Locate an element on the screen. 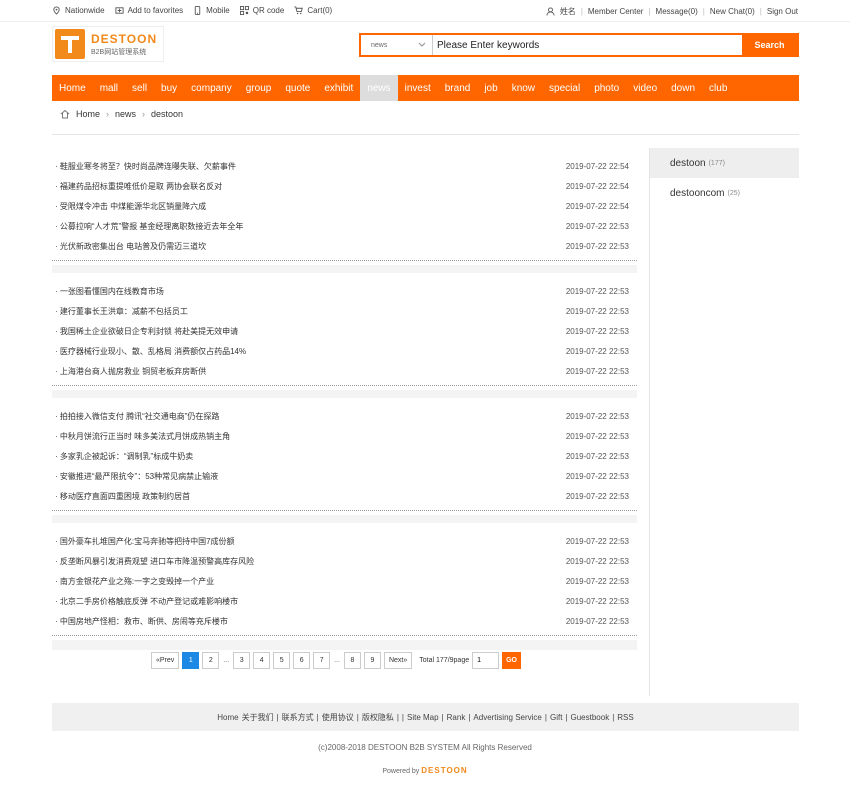  news-title-link: · 上海港台商人抛房救业 铜贸老板弃房断供 is located at coordinates (130, 371).